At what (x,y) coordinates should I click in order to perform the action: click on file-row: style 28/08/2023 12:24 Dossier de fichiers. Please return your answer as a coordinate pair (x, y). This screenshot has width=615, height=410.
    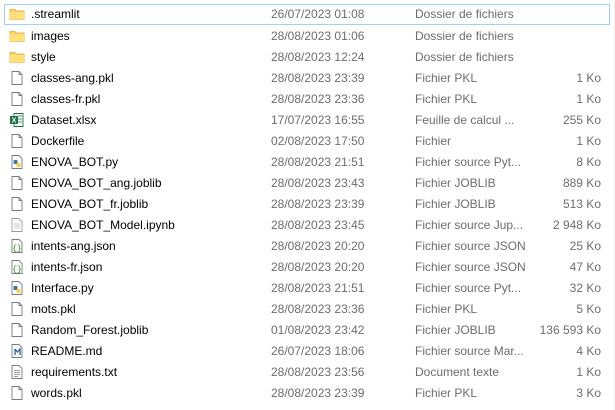
    Looking at the image, I should click on (307, 56).